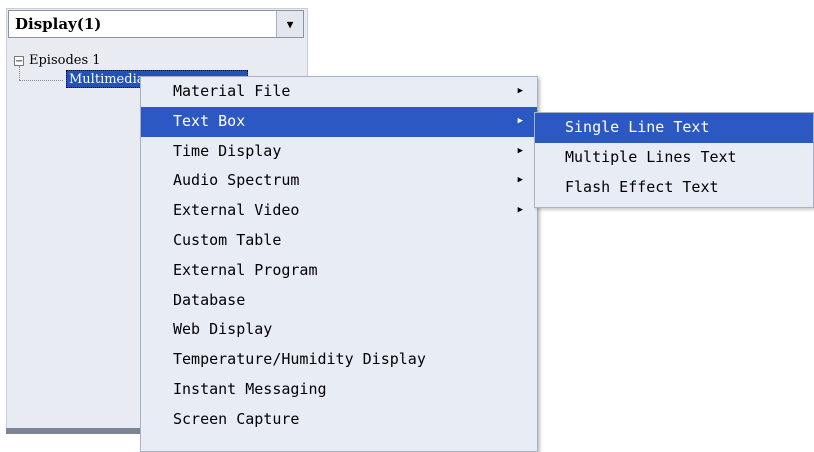 Image resolution: width=814 pixels, height=452 pixels. What do you see at coordinates (339, 92) in the screenshot?
I see `menu-item-material-file: Material File ▶` at bounding box center [339, 92].